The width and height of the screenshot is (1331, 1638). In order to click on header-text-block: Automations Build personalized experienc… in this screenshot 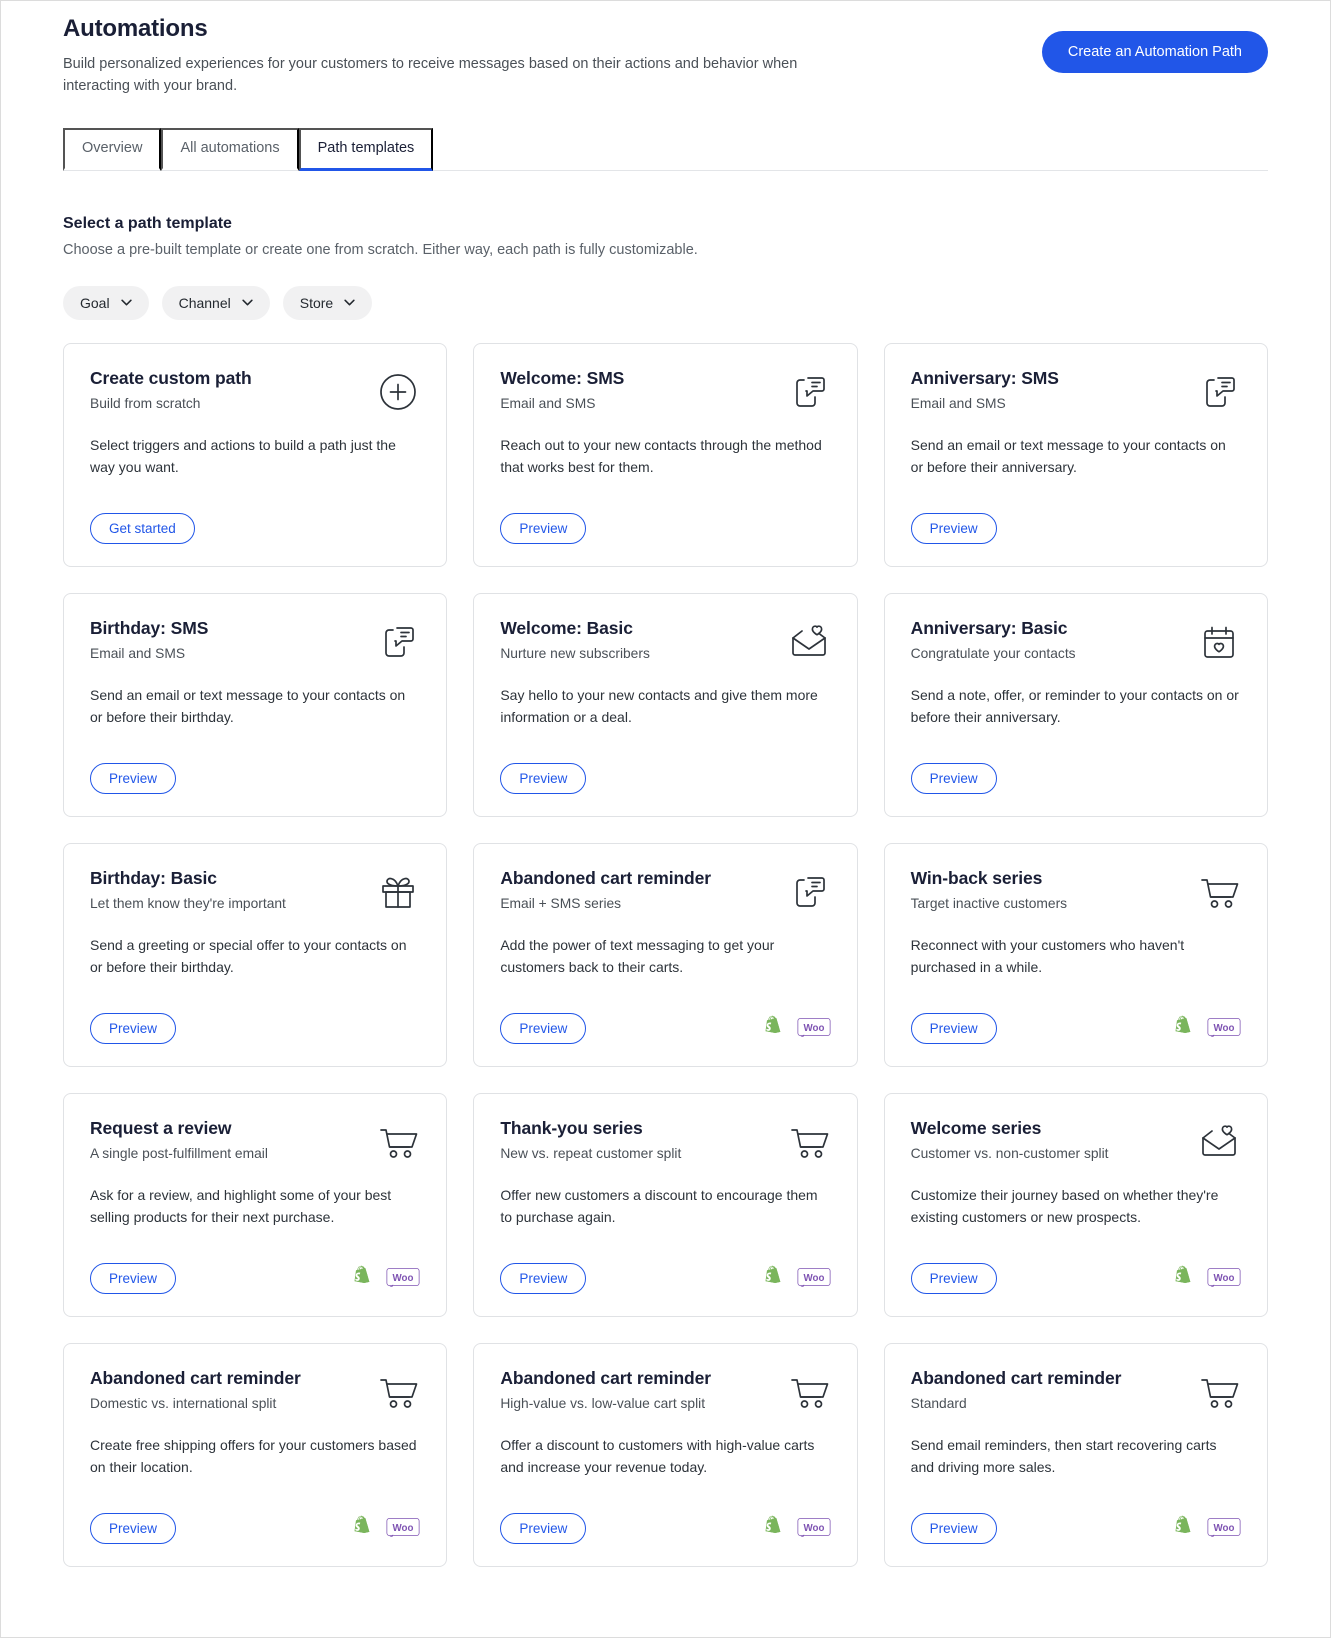, I will do `click(463, 56)`.